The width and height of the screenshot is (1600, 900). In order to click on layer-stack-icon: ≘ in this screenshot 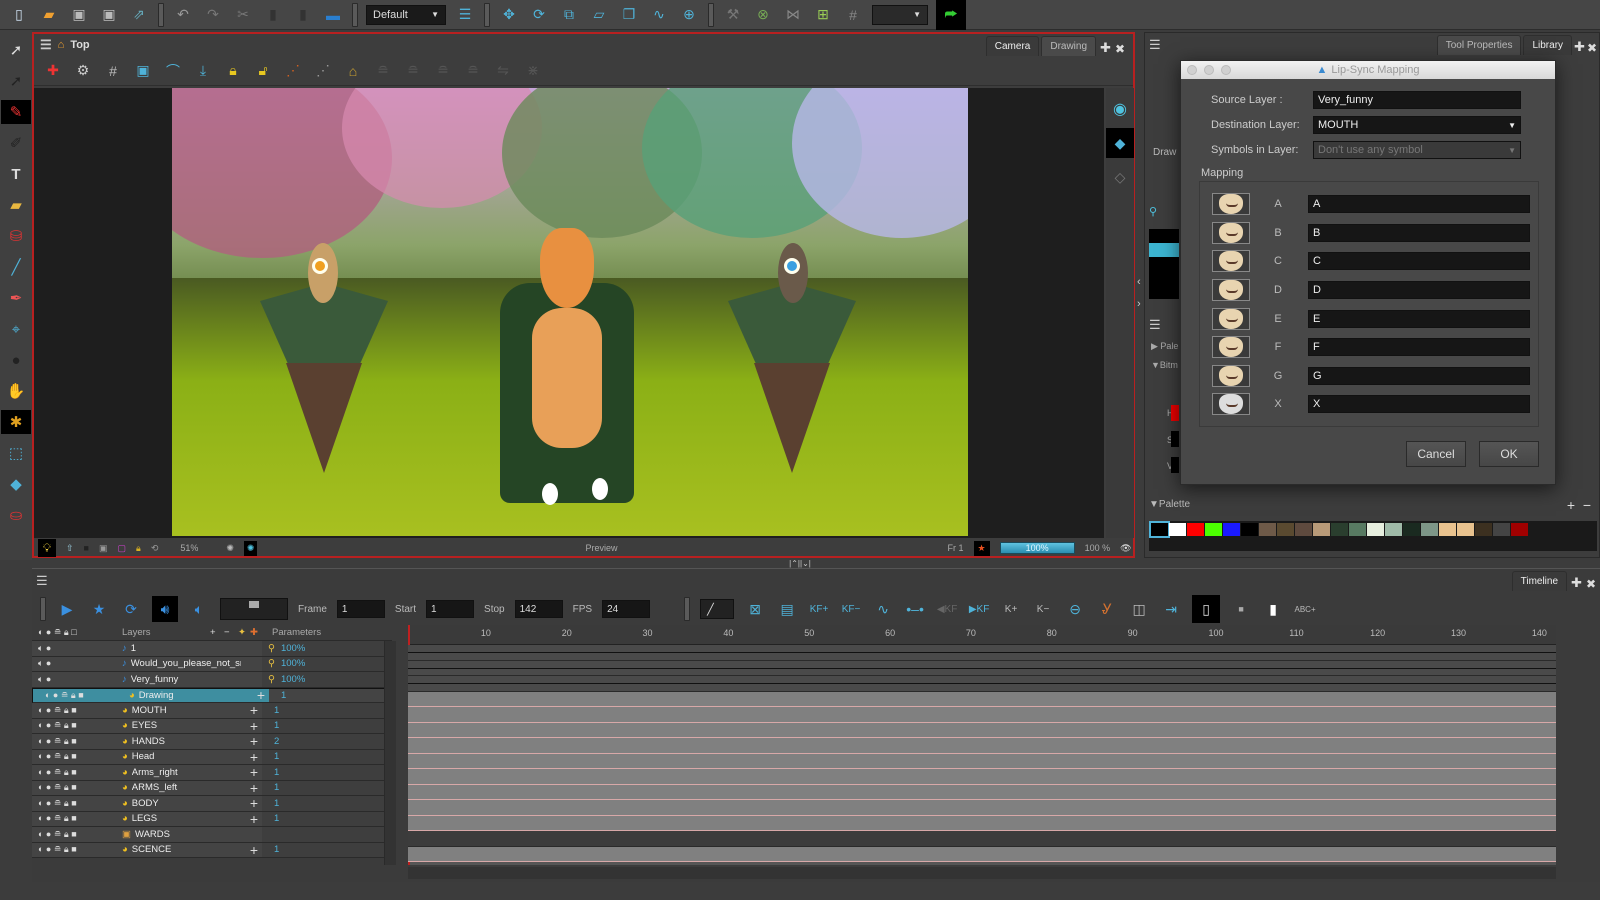, I will do `click(443, 71)`.